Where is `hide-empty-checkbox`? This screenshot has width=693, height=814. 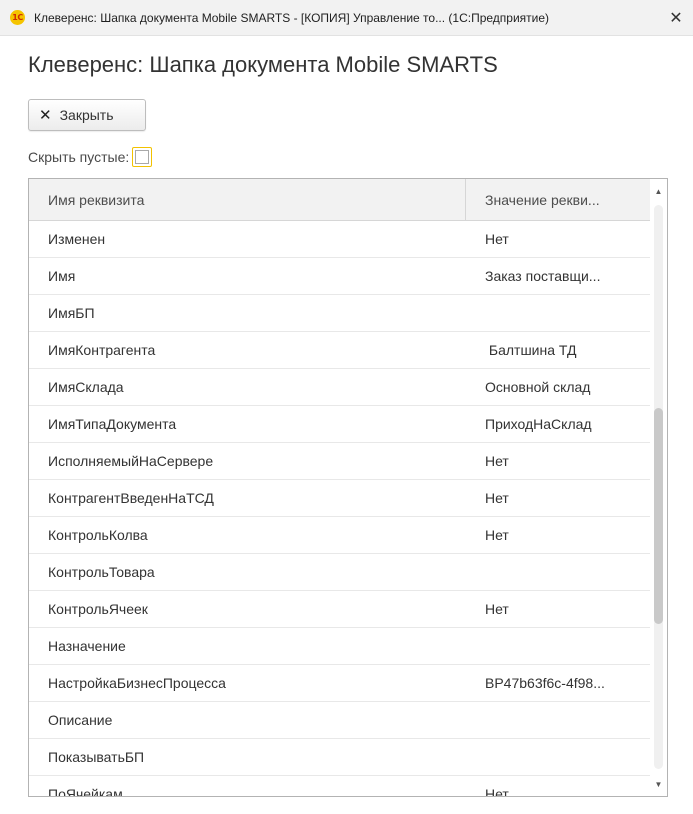
hide-empty-checkbox is located at coordinates (142, 157).